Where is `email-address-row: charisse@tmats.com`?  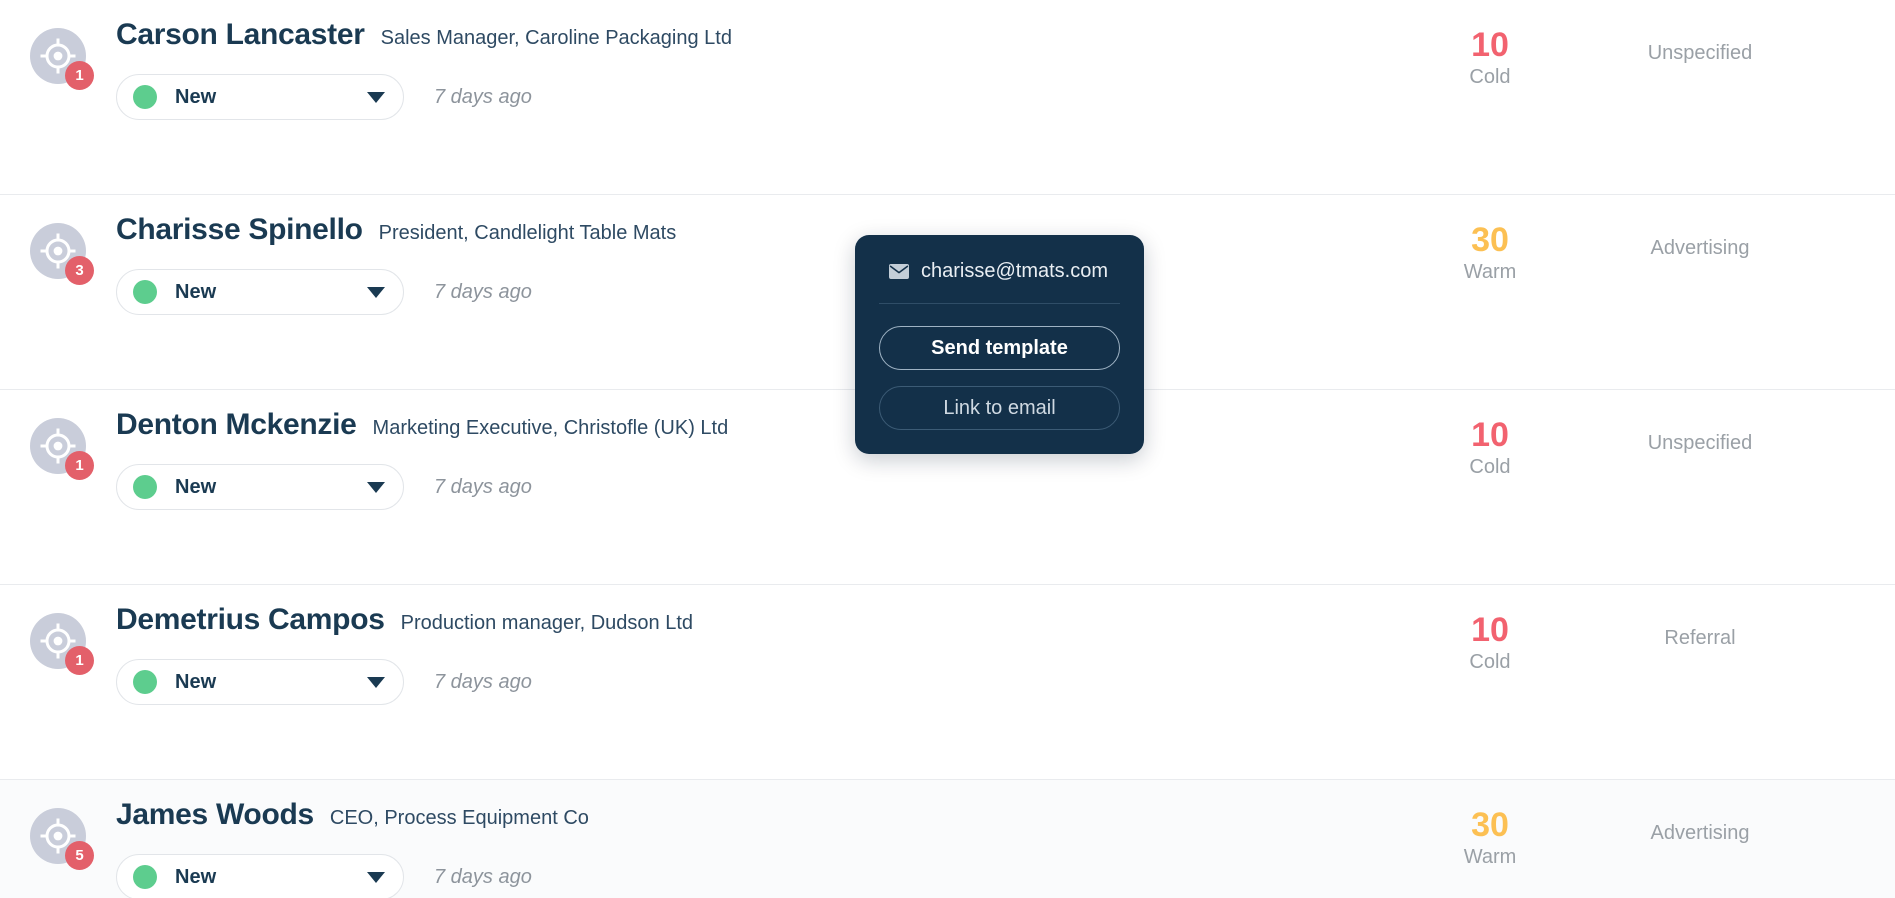 email-address-row: charisse@tmats.com is located at coordinates (999, 270).